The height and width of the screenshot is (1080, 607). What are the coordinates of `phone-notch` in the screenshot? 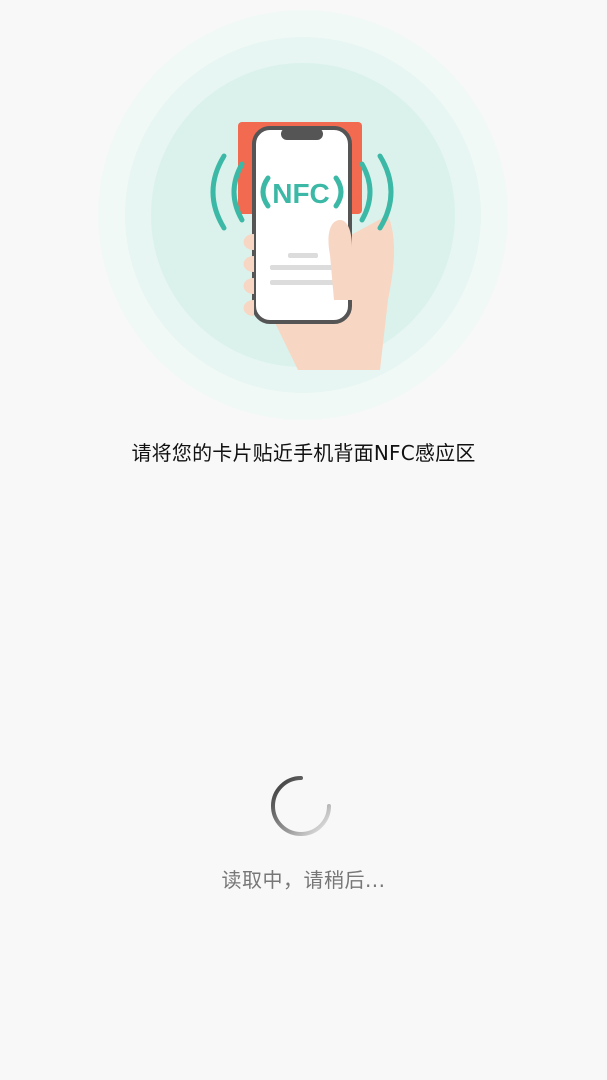 It's located at (302, 134).